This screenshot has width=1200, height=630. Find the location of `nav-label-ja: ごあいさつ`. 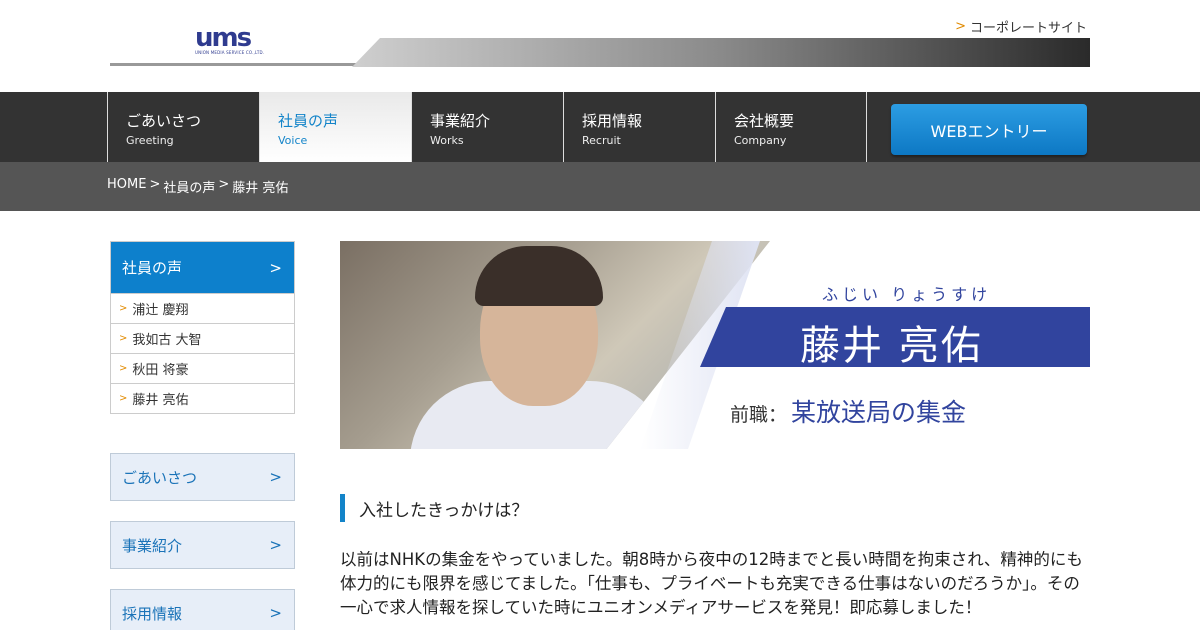

nav-label-ja: ごあいさつ is located at coordinates (164, 121).